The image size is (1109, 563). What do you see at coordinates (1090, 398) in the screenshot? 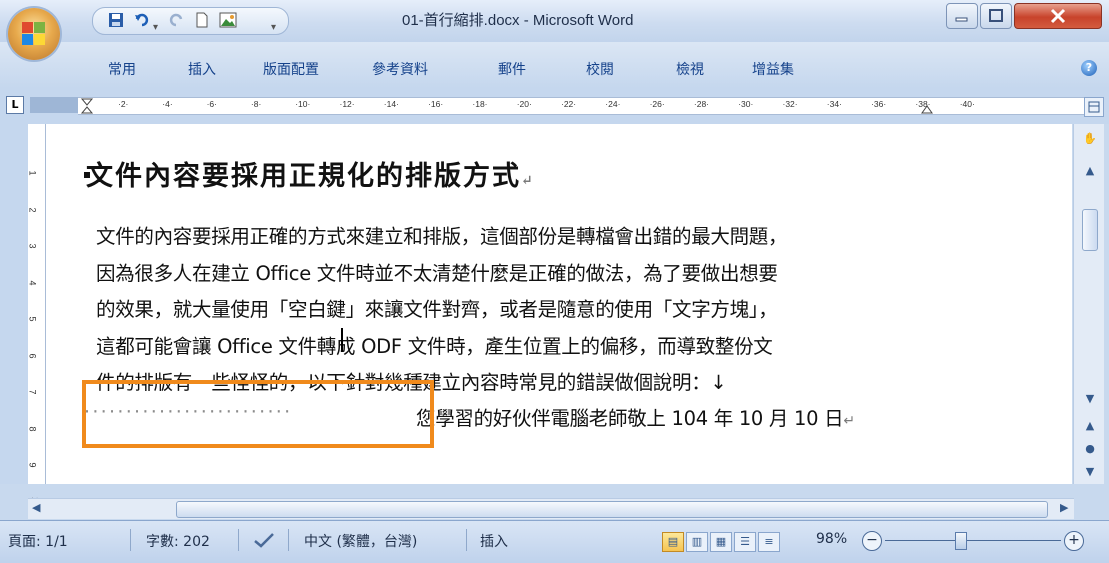
I see `scroll-down-icon: ▼` at bounding box center [1090, 398].